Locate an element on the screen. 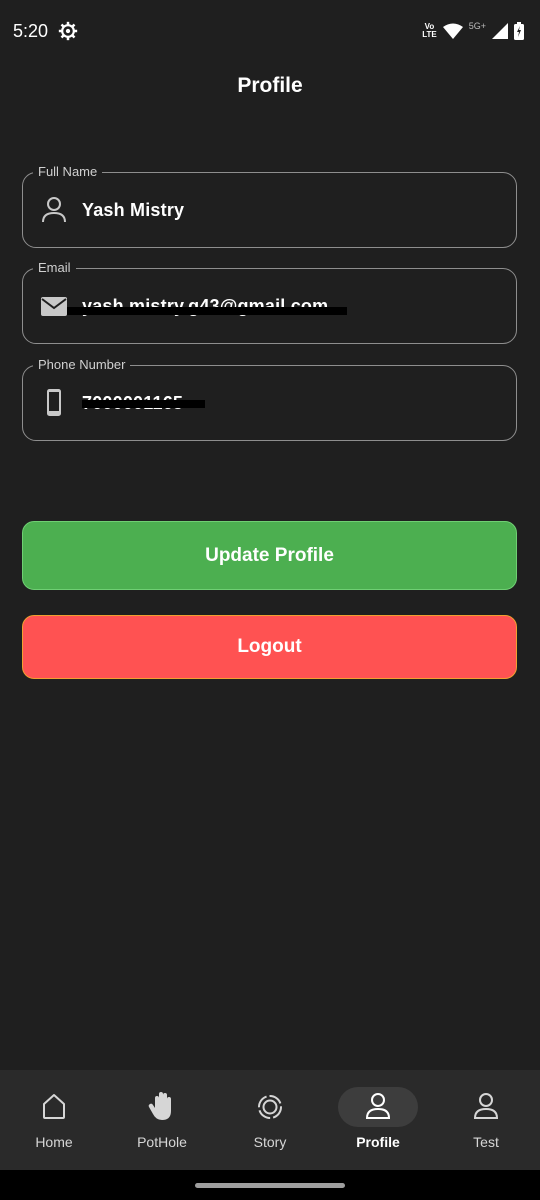 This screenshot has height=1200, width=540. full-name-value: Yash Mistry is located at coordinates (133, 210).